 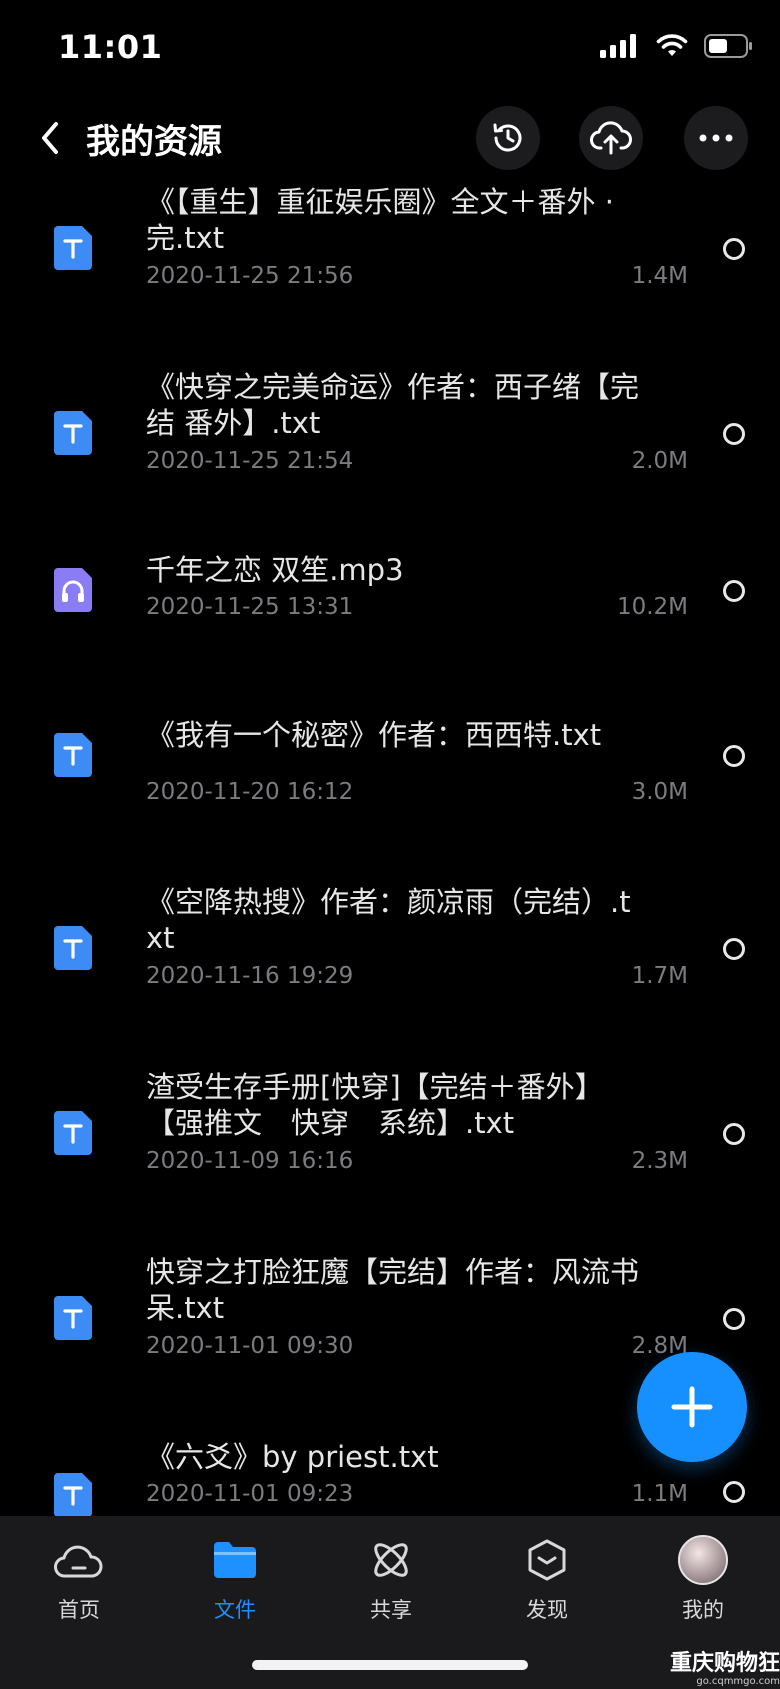 What do you see at coordinates (652, 607) in the screenshot?
I see `file-size: 10.2M` at bounding box center [652, 607].